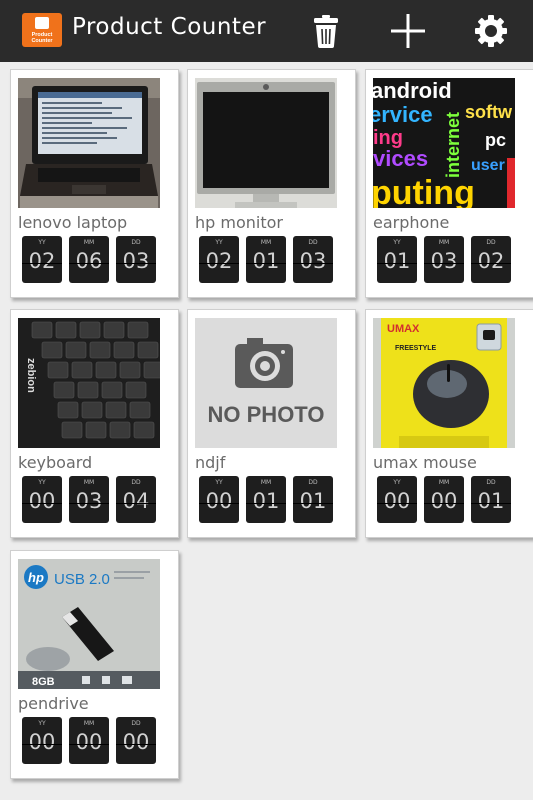 The width and height of the screenshot is (533, 800). What do you see at coordinates (403, 114) in the screenshot?
I see `svg-text: ervice` at bounding box center [403, 114].